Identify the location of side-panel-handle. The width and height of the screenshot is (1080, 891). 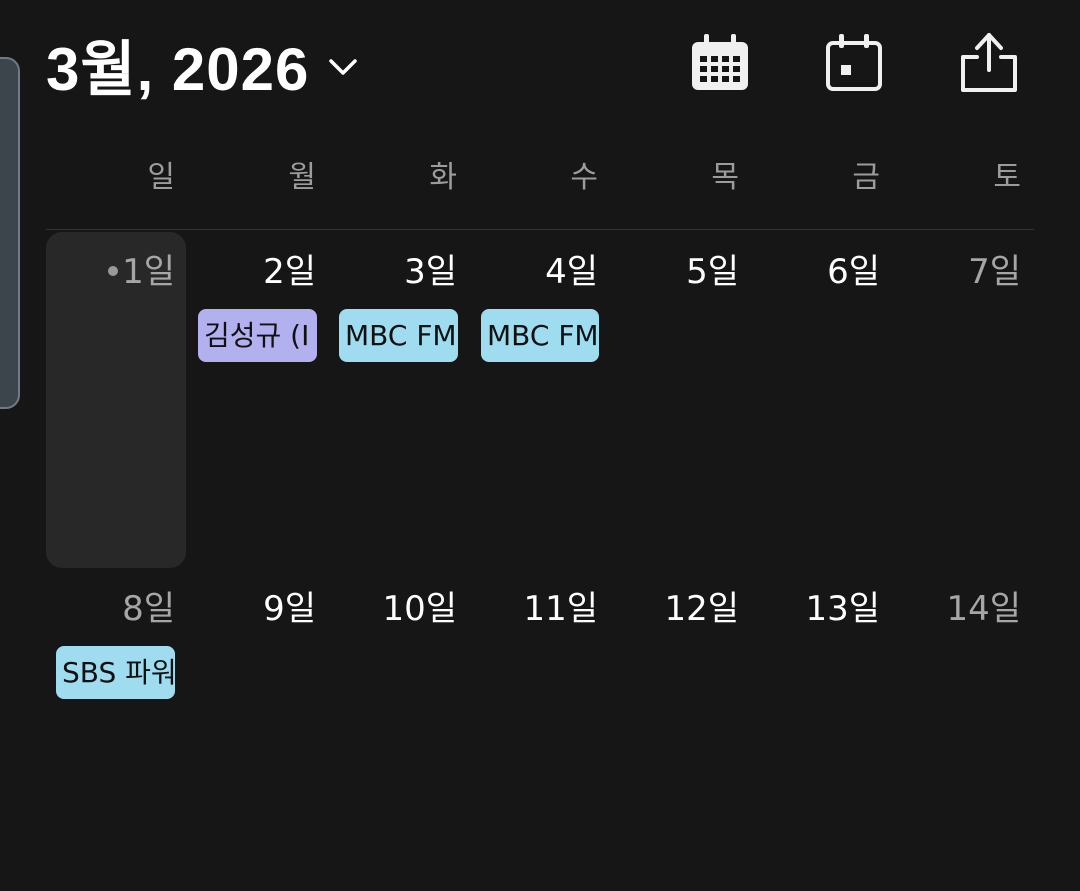
(10, 233).